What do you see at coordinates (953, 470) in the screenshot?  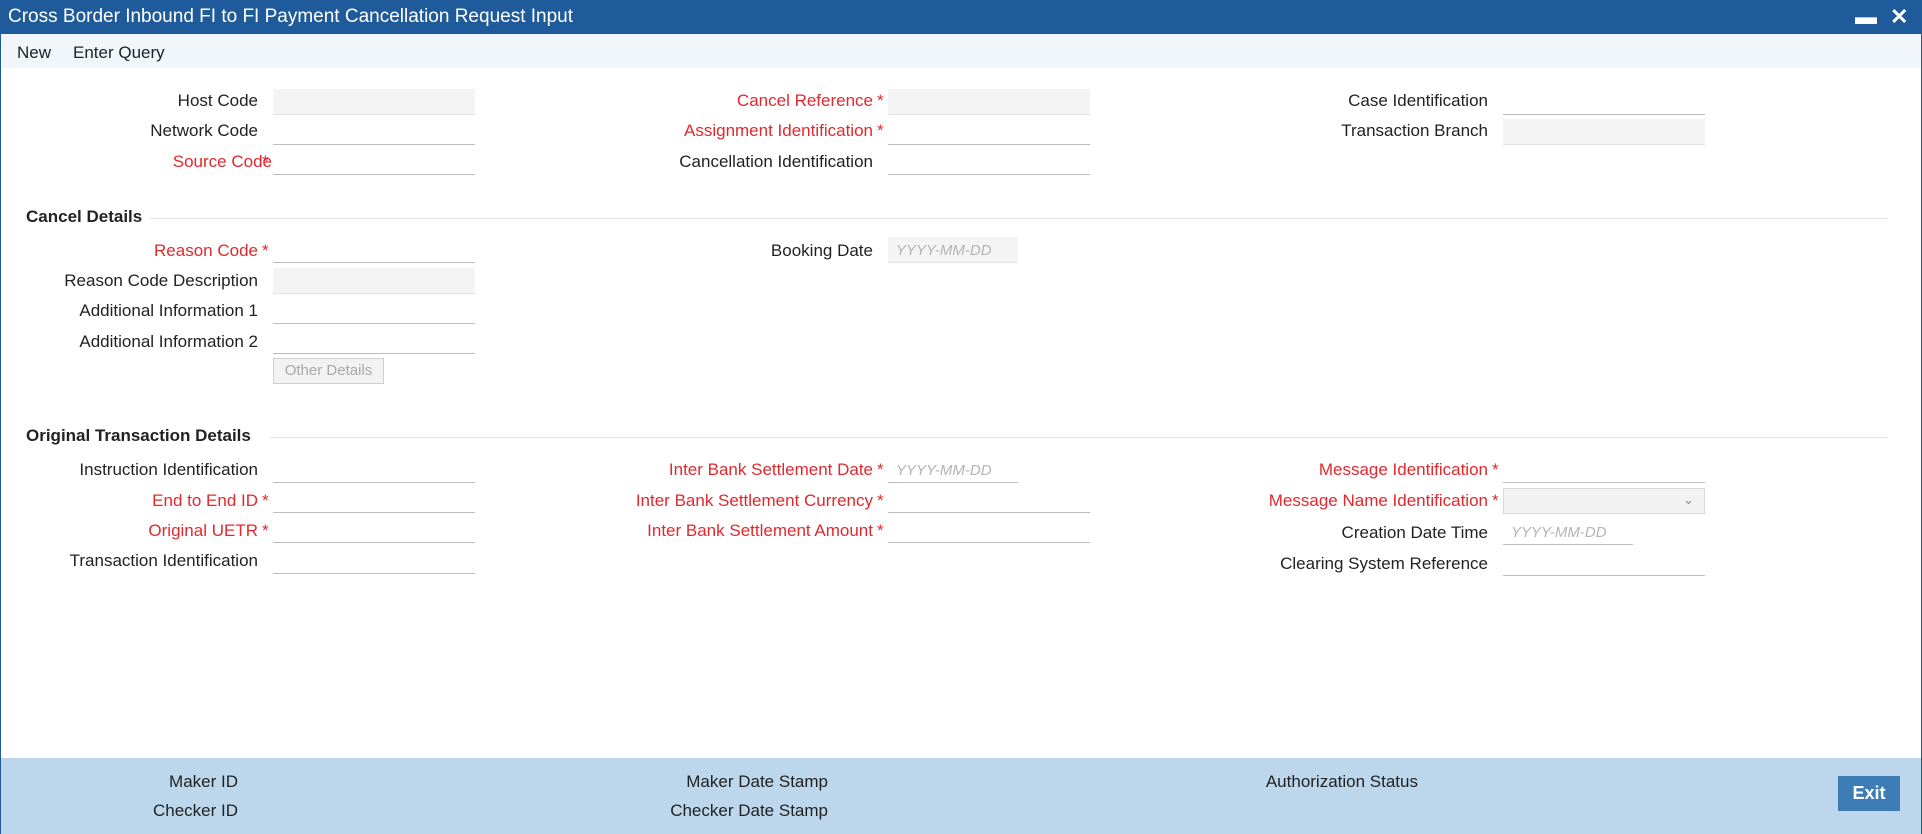 I see `inter-bank-settlement-date-field: YYYY-MM-DD` at bounding box center [953, 470].